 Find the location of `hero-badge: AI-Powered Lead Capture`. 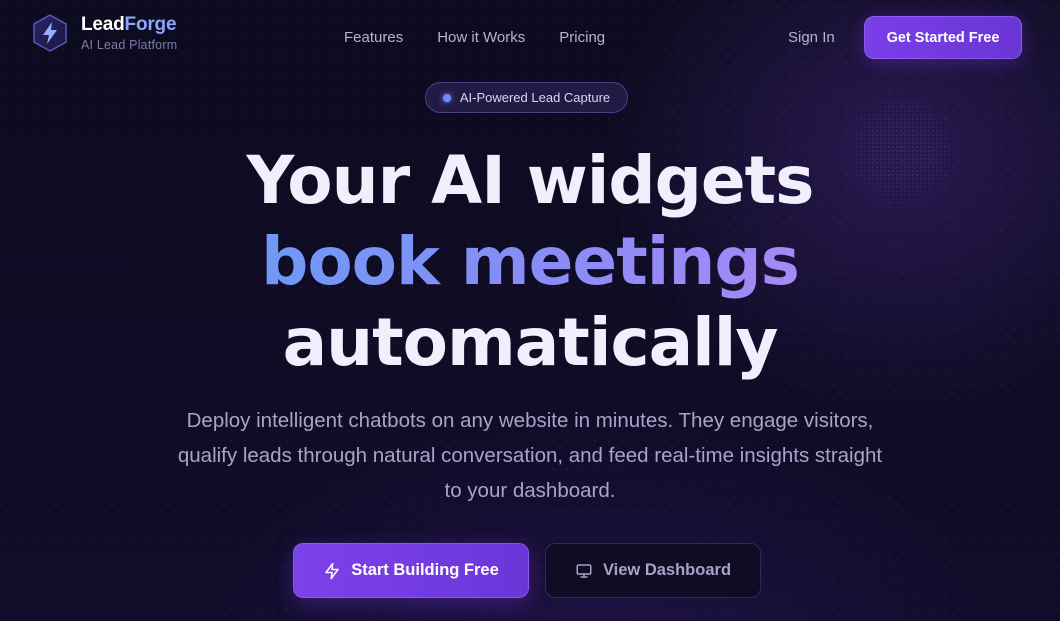

hero-badge: AI-Powered Lead Capture is located at coordinates (526, 97).